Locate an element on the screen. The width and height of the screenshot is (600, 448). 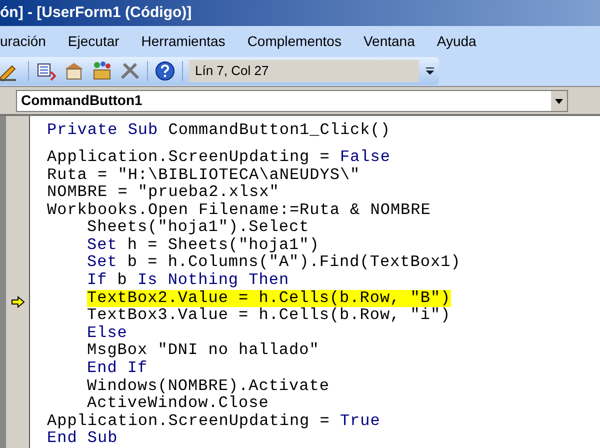
code-line: End Sub is located at coordinates (82, 439).